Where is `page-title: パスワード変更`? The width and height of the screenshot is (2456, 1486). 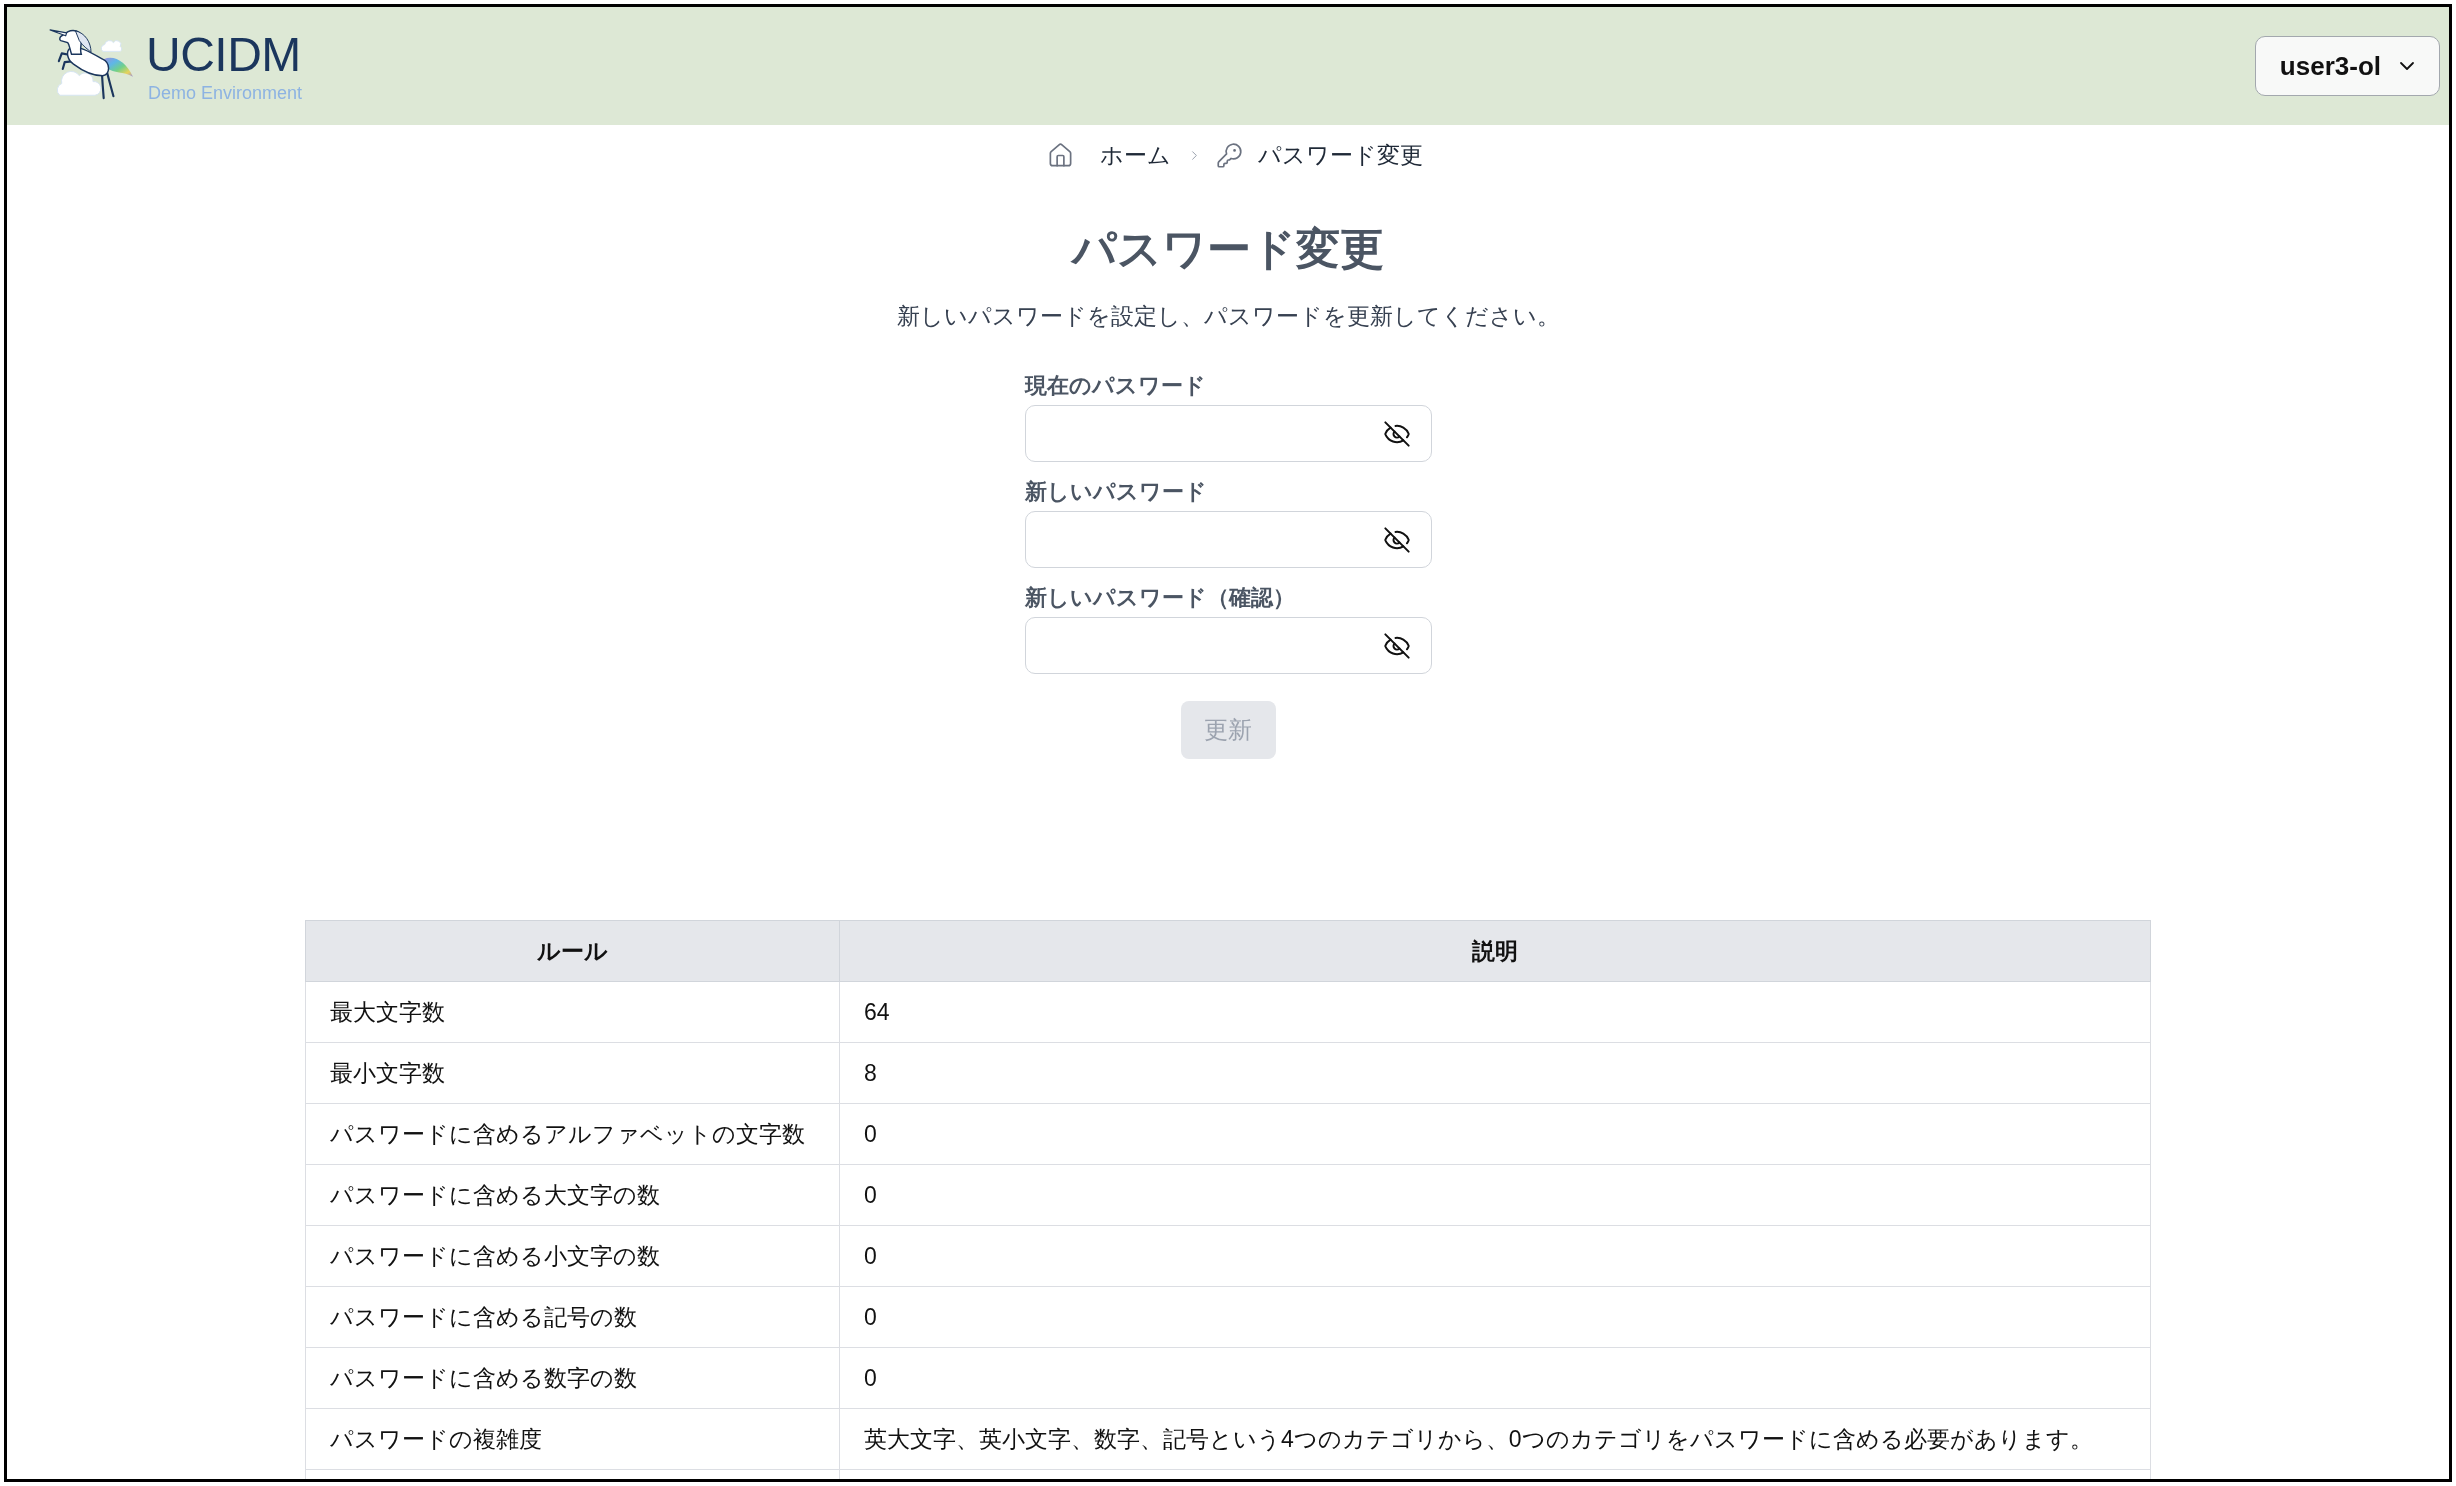
page-title: パスワード変更 is located at coordinates (1228, 249).